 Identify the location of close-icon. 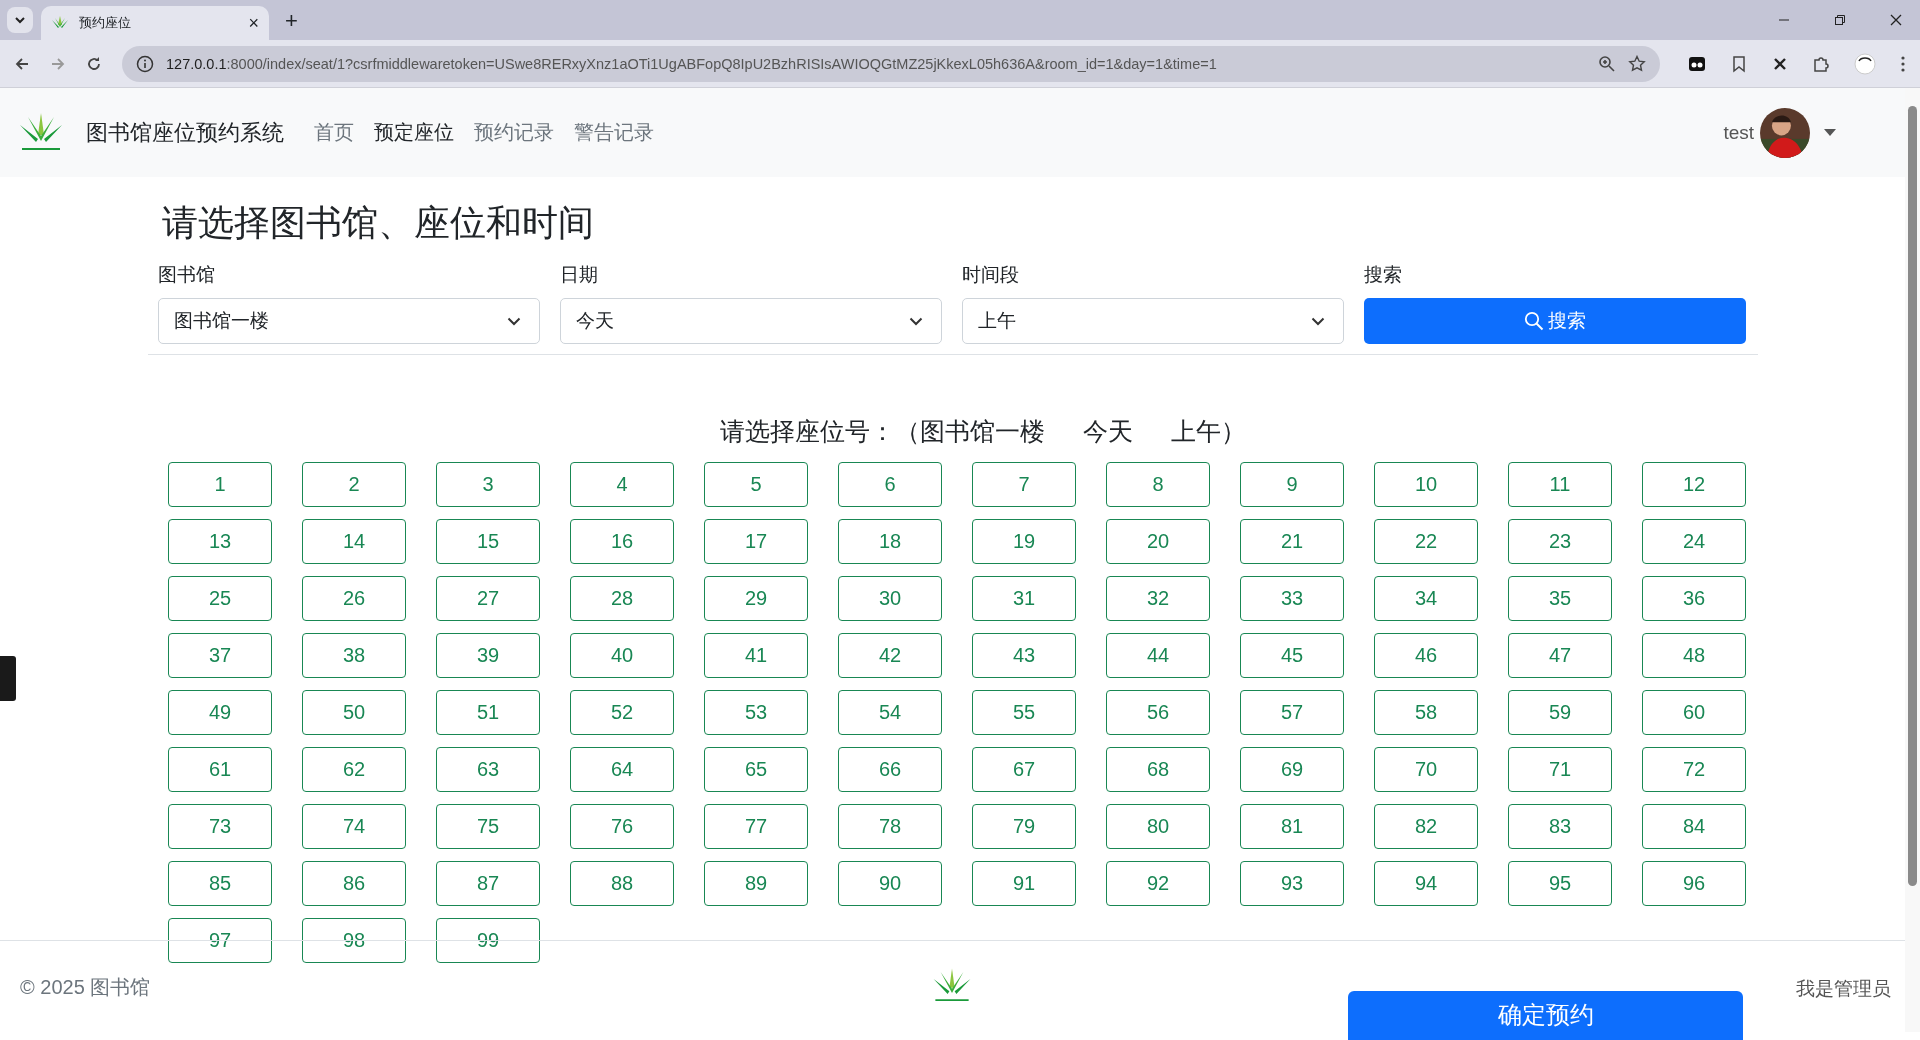
(1896, 20).